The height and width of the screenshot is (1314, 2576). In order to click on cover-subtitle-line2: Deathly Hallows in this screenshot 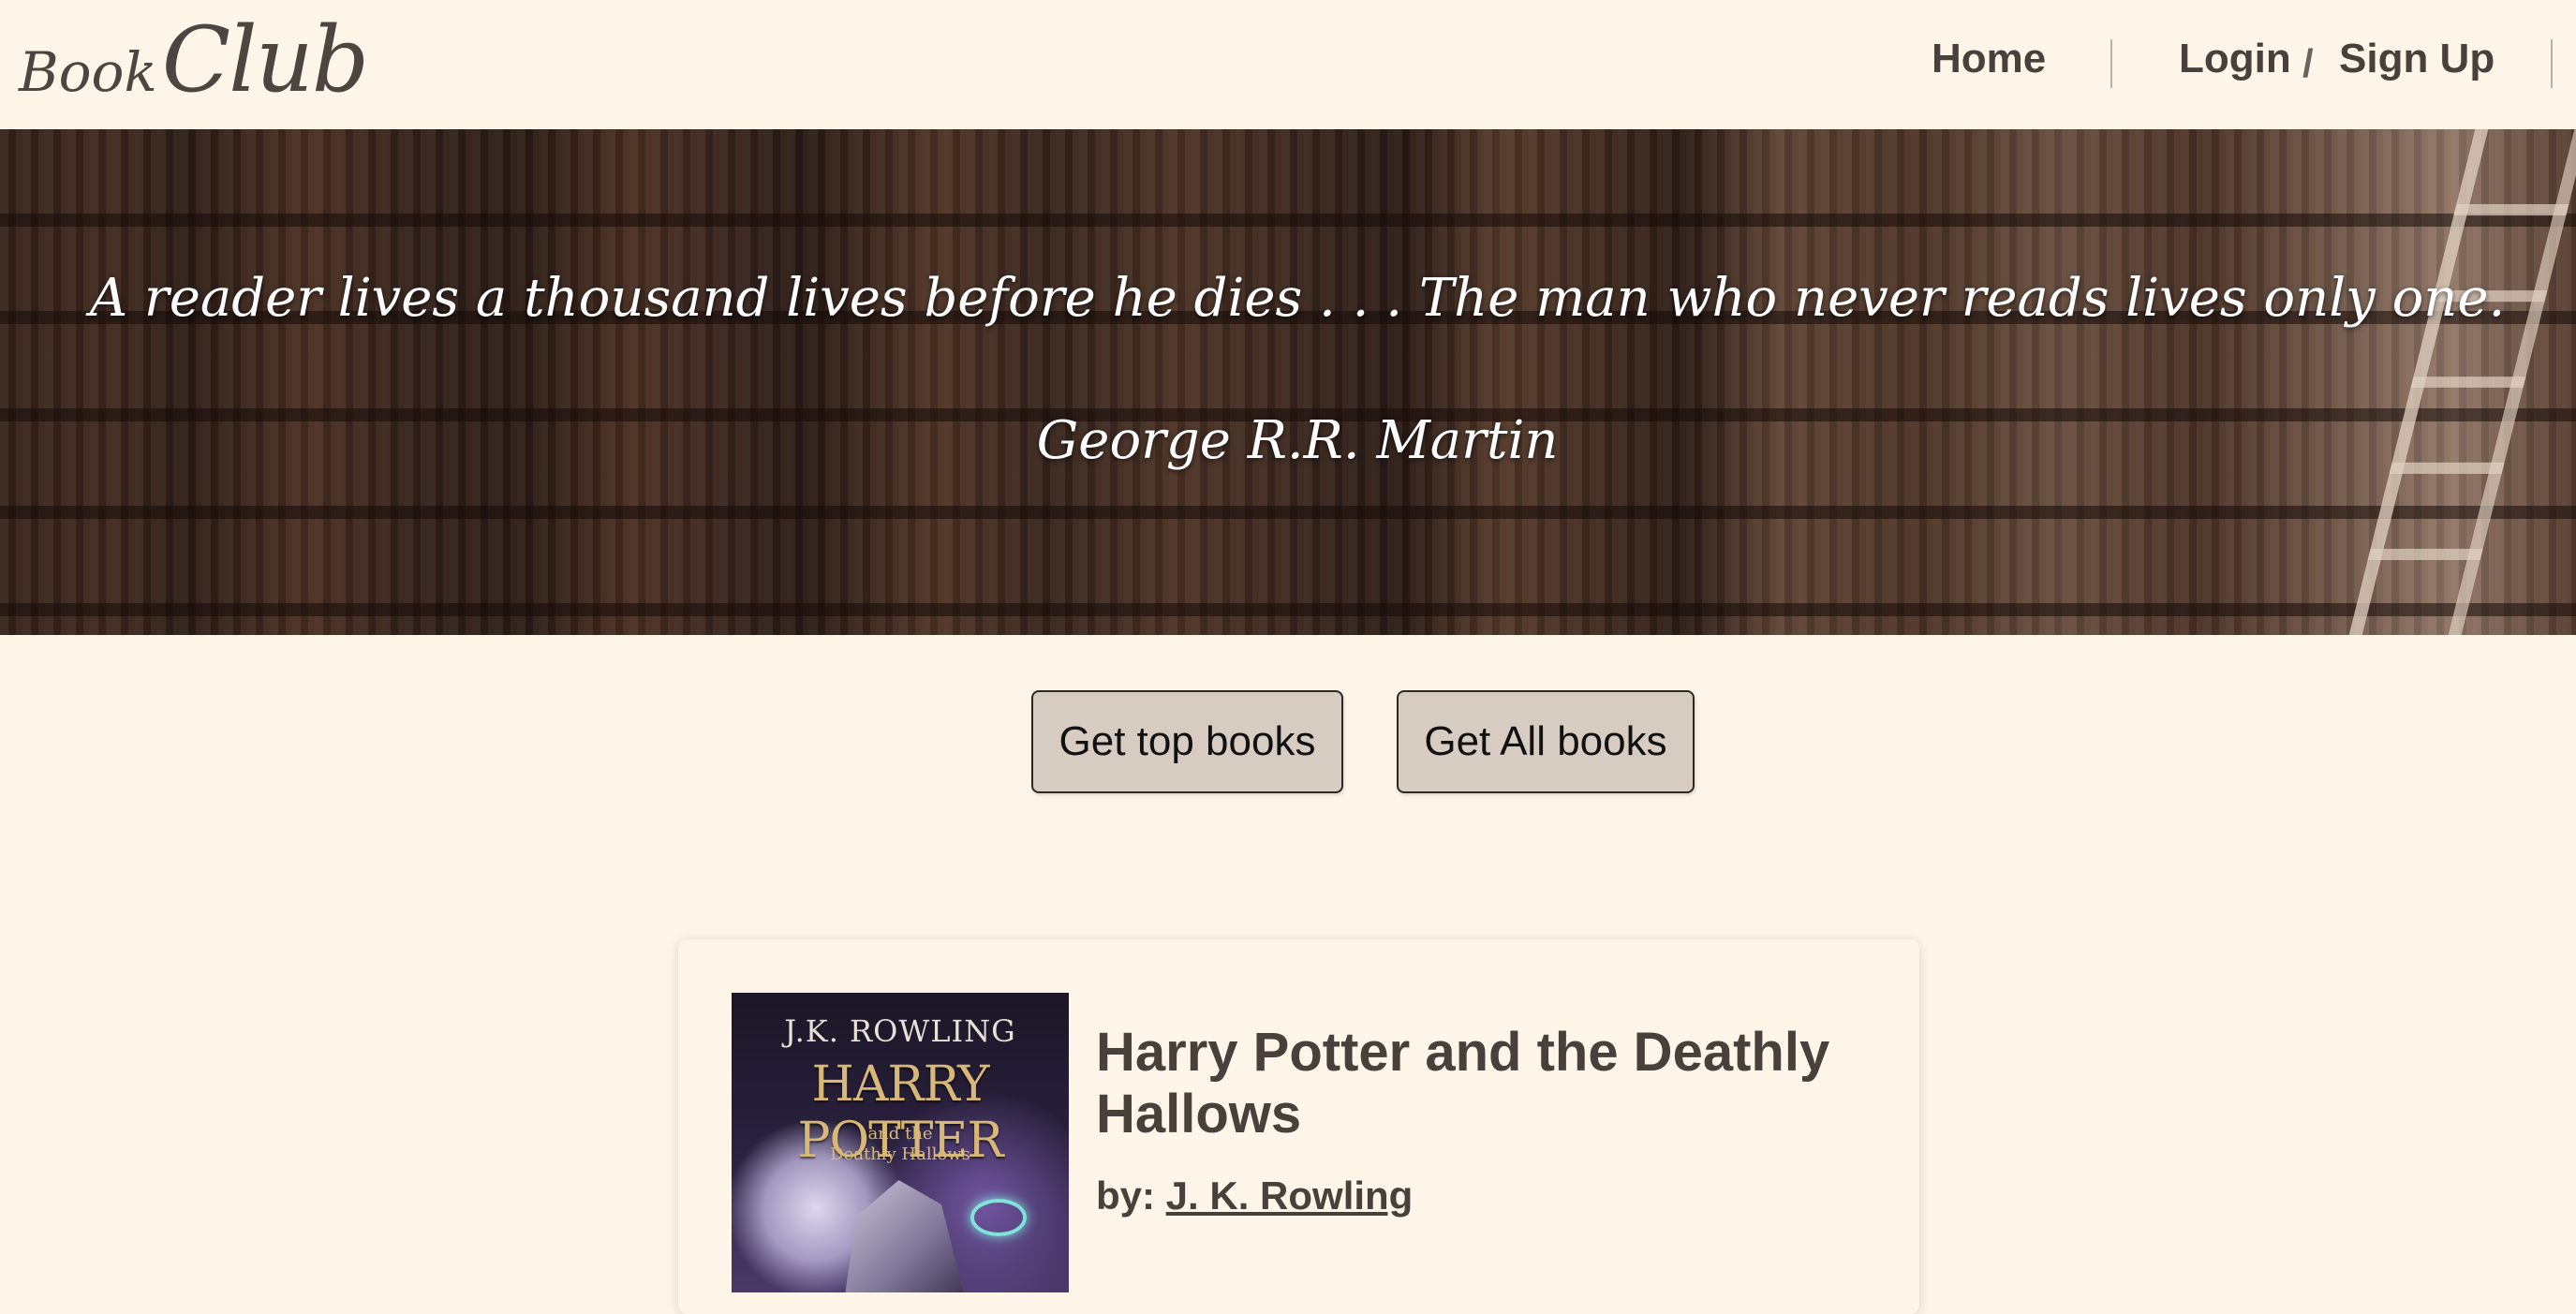, I will do `click(900, 1154)`.